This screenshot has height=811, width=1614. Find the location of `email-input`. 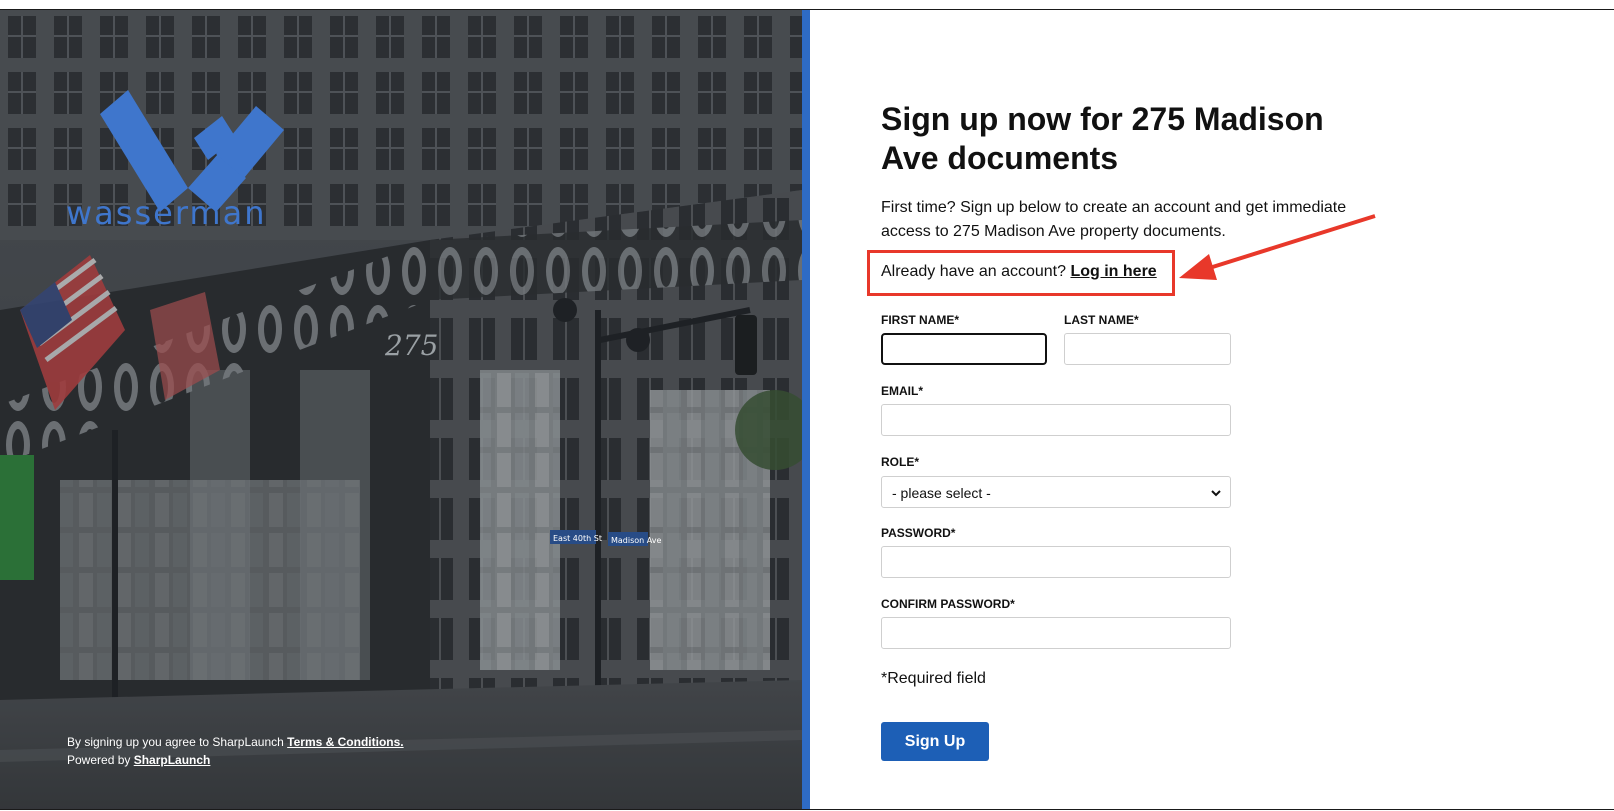

email-input is located at coordinates (1056, 420).